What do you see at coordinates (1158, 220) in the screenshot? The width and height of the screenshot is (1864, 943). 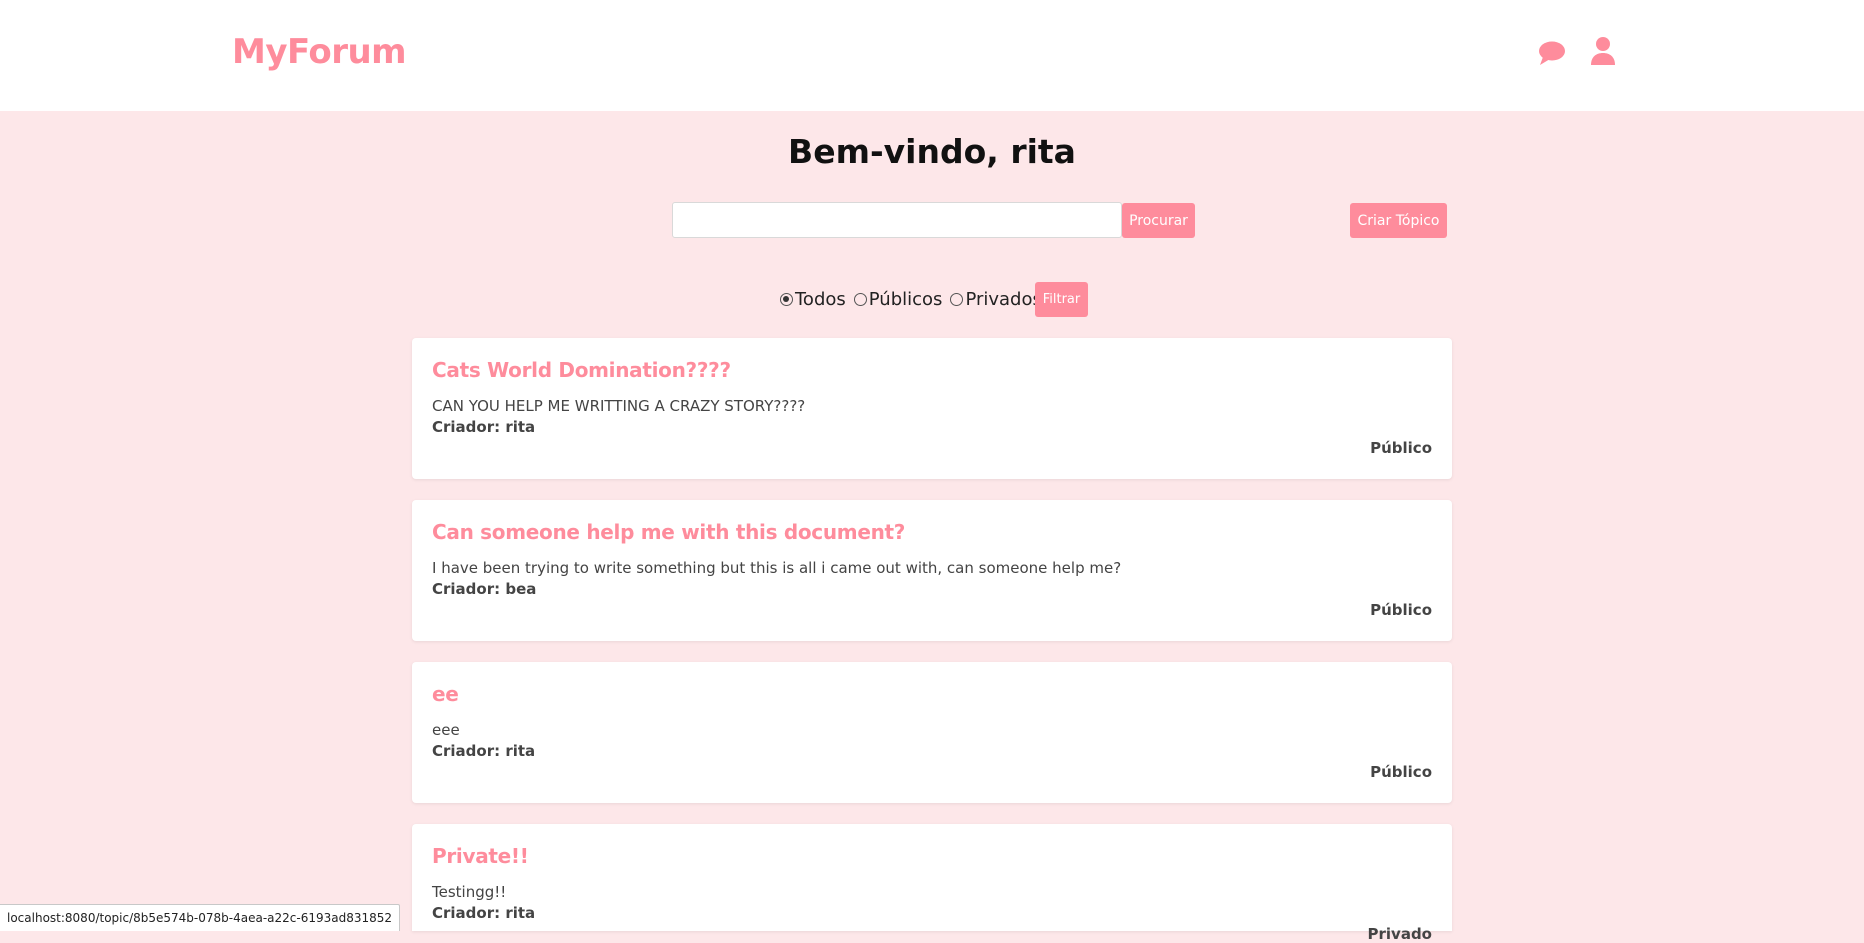 I see `search-button: Procurar` at bounding box center [1158, 220].